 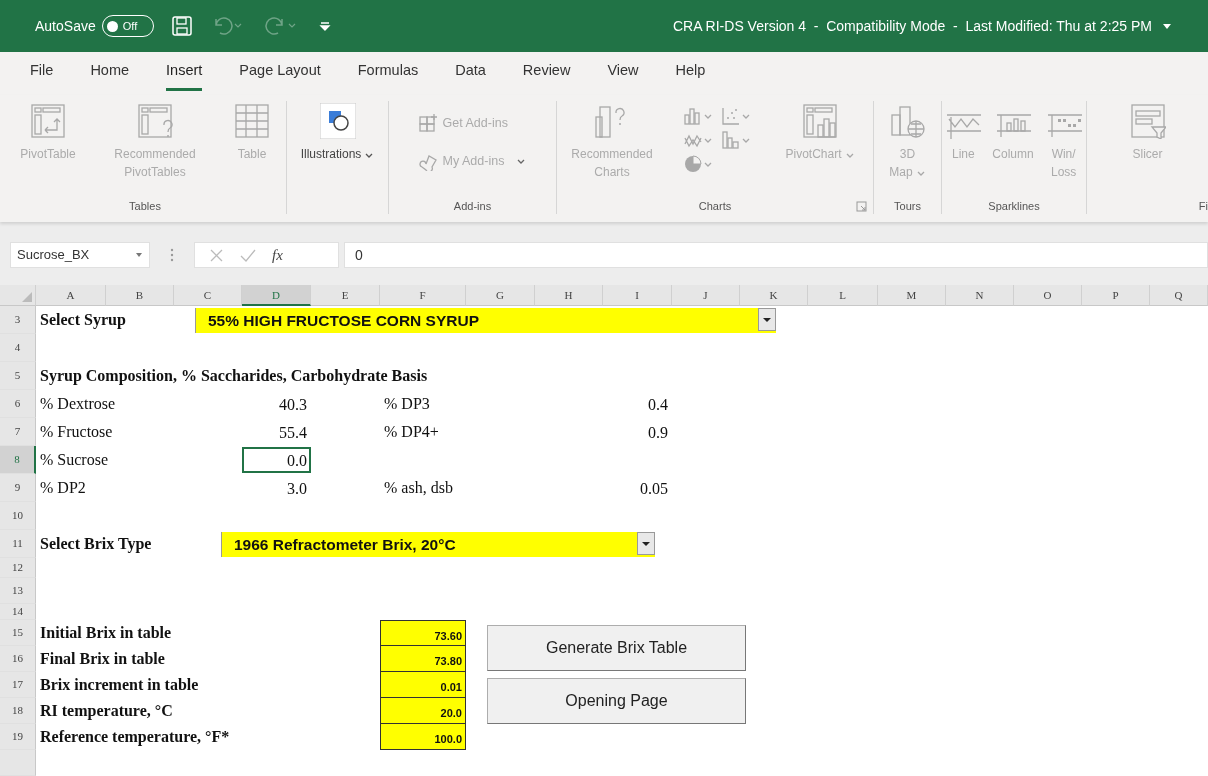 I want to click on ribbon-tab: Review, so click(x=546, y=73).